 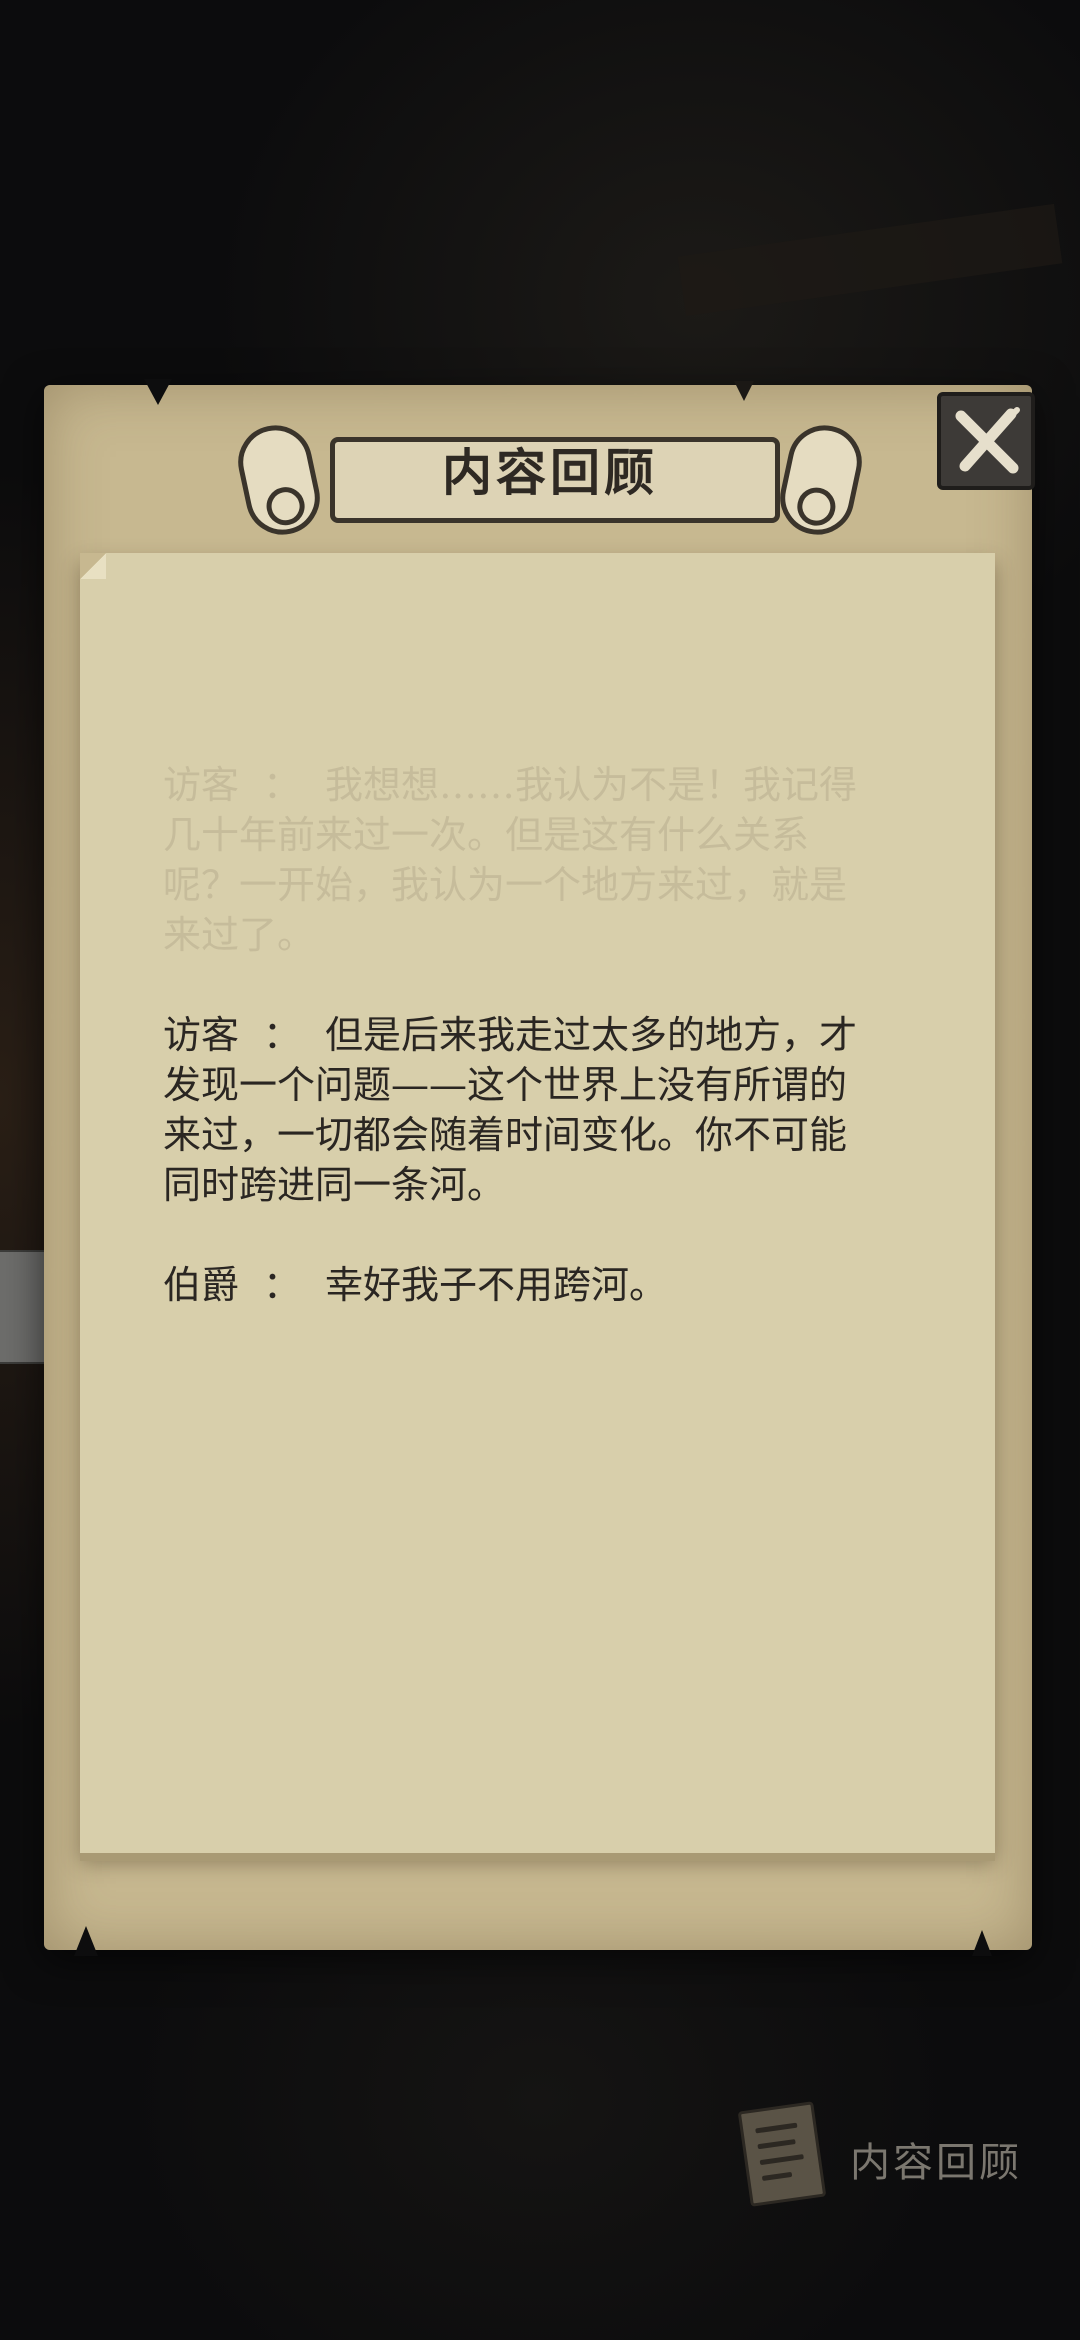 I want to click on close-button, so click(x=986, y=441).